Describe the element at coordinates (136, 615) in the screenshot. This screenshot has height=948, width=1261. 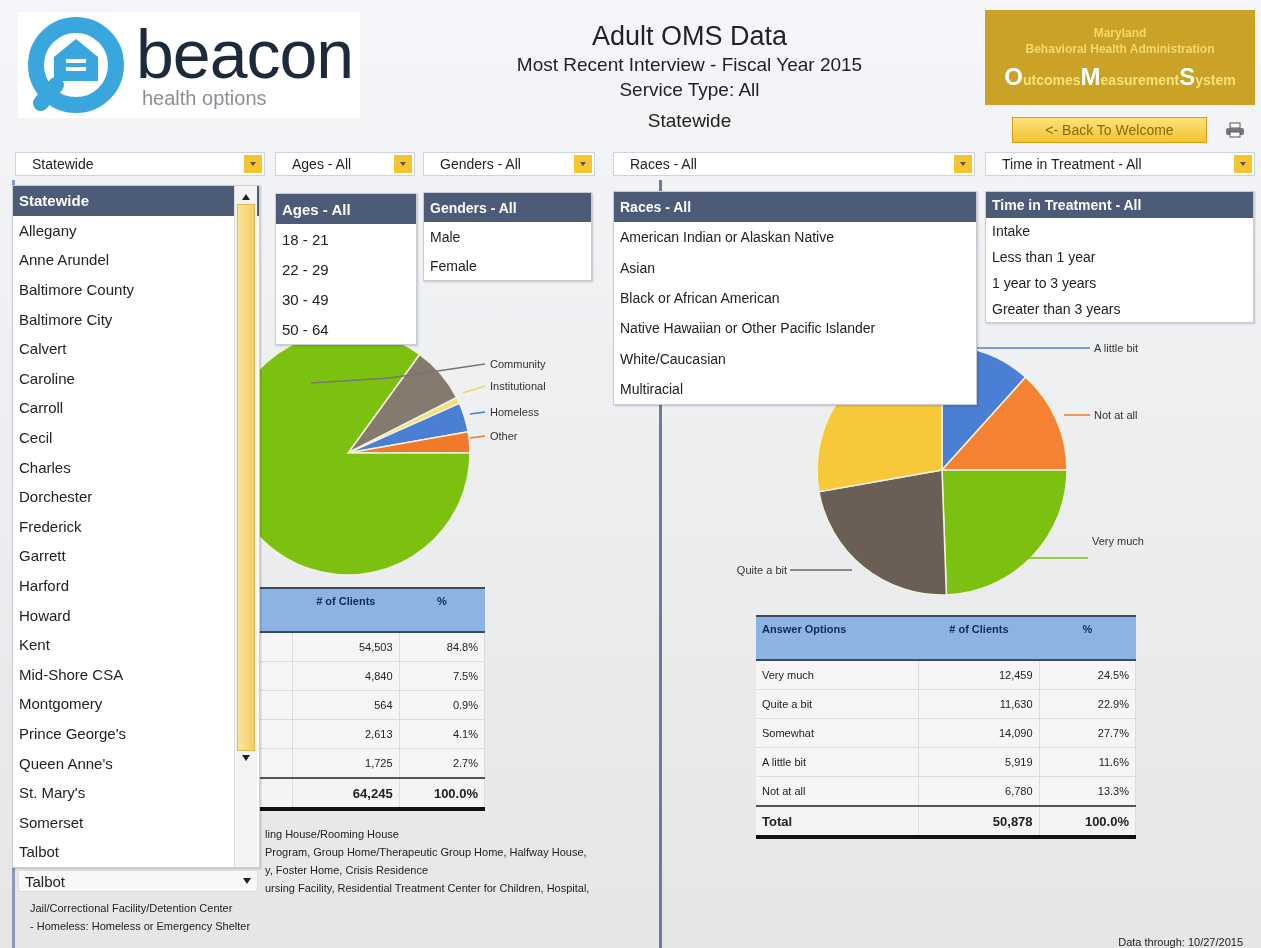
I see `dropdown-option: Howard` at that location.